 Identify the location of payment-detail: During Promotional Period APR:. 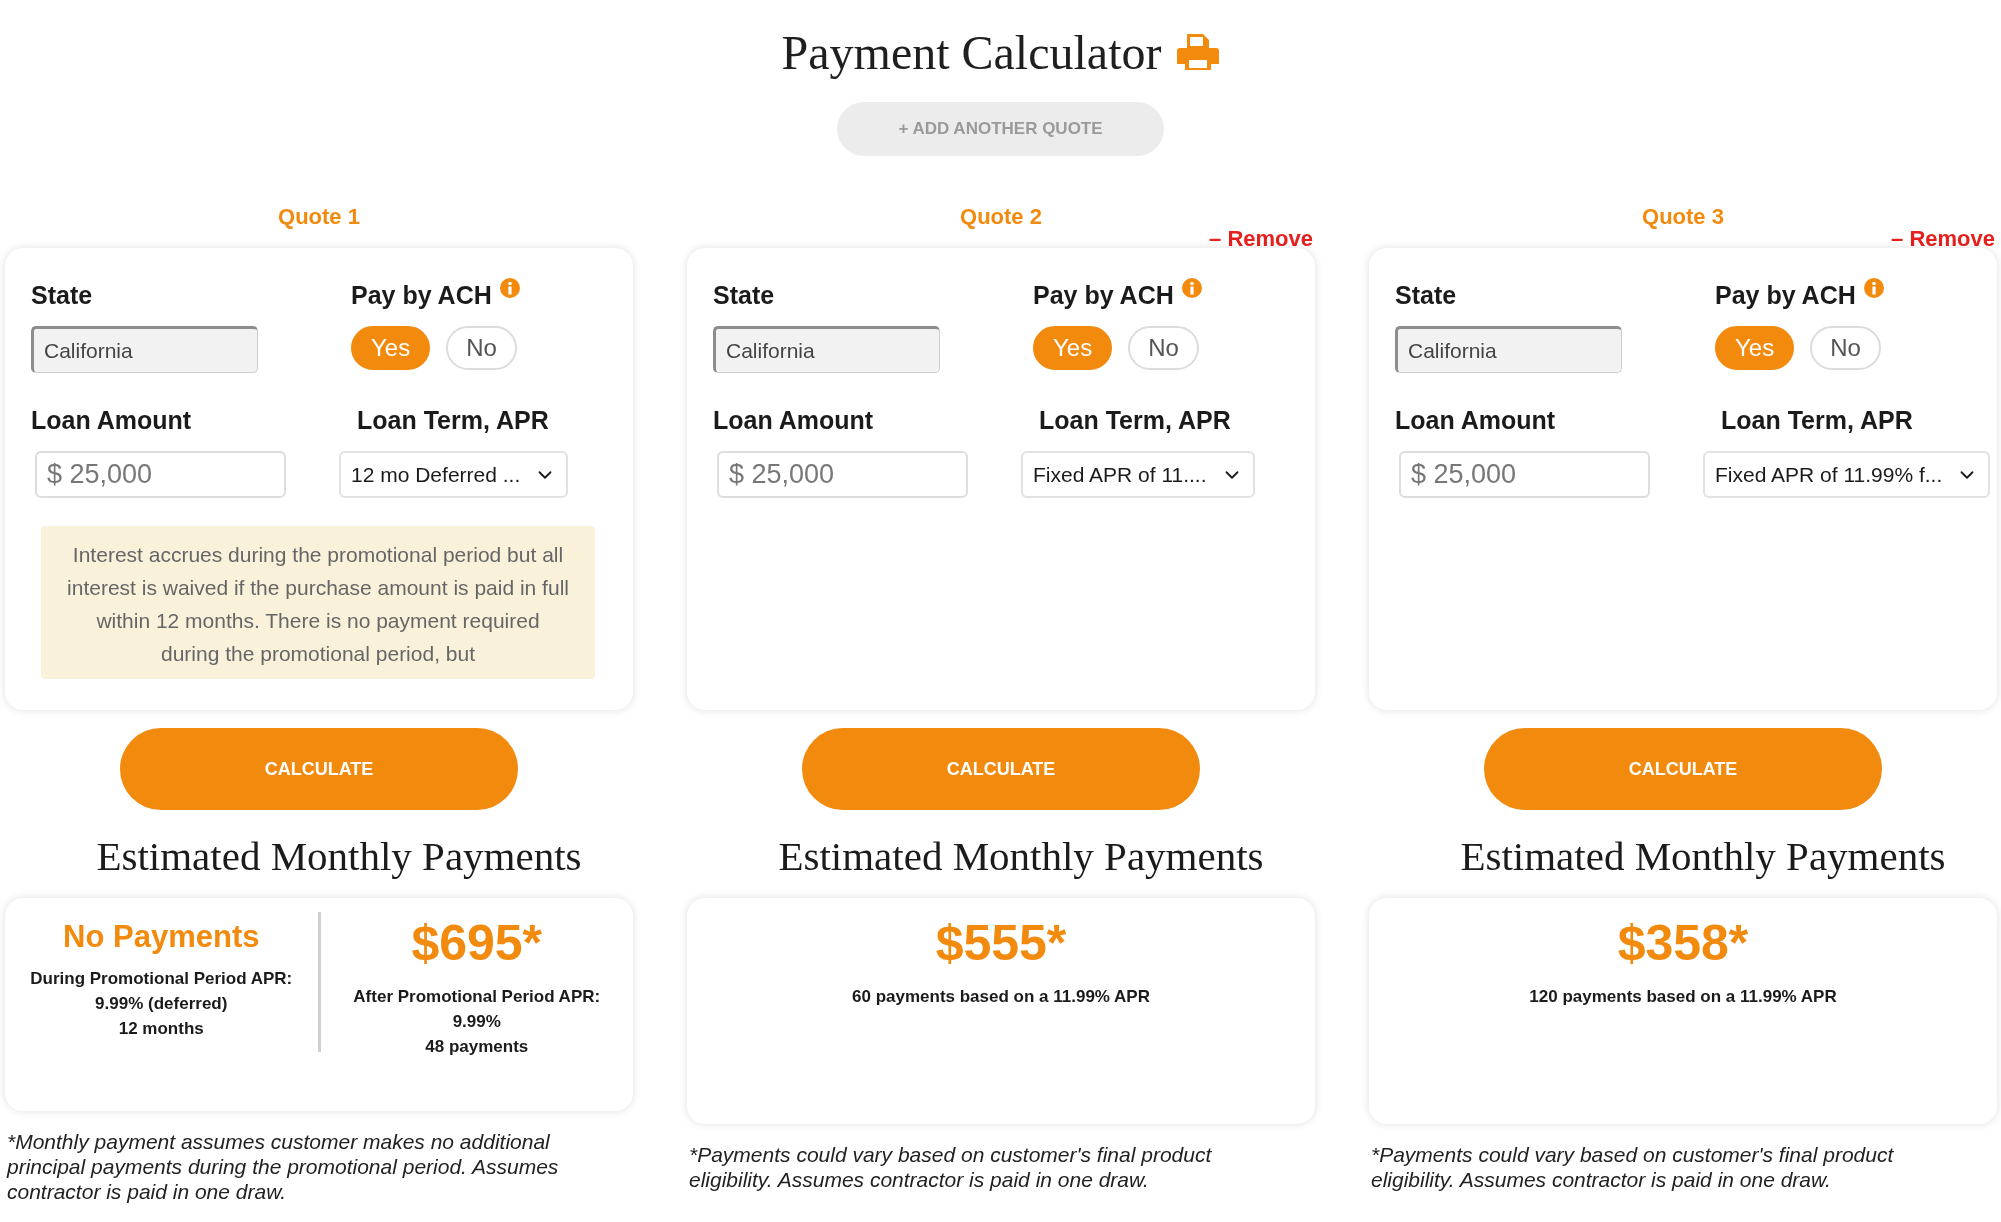
(161, 979).